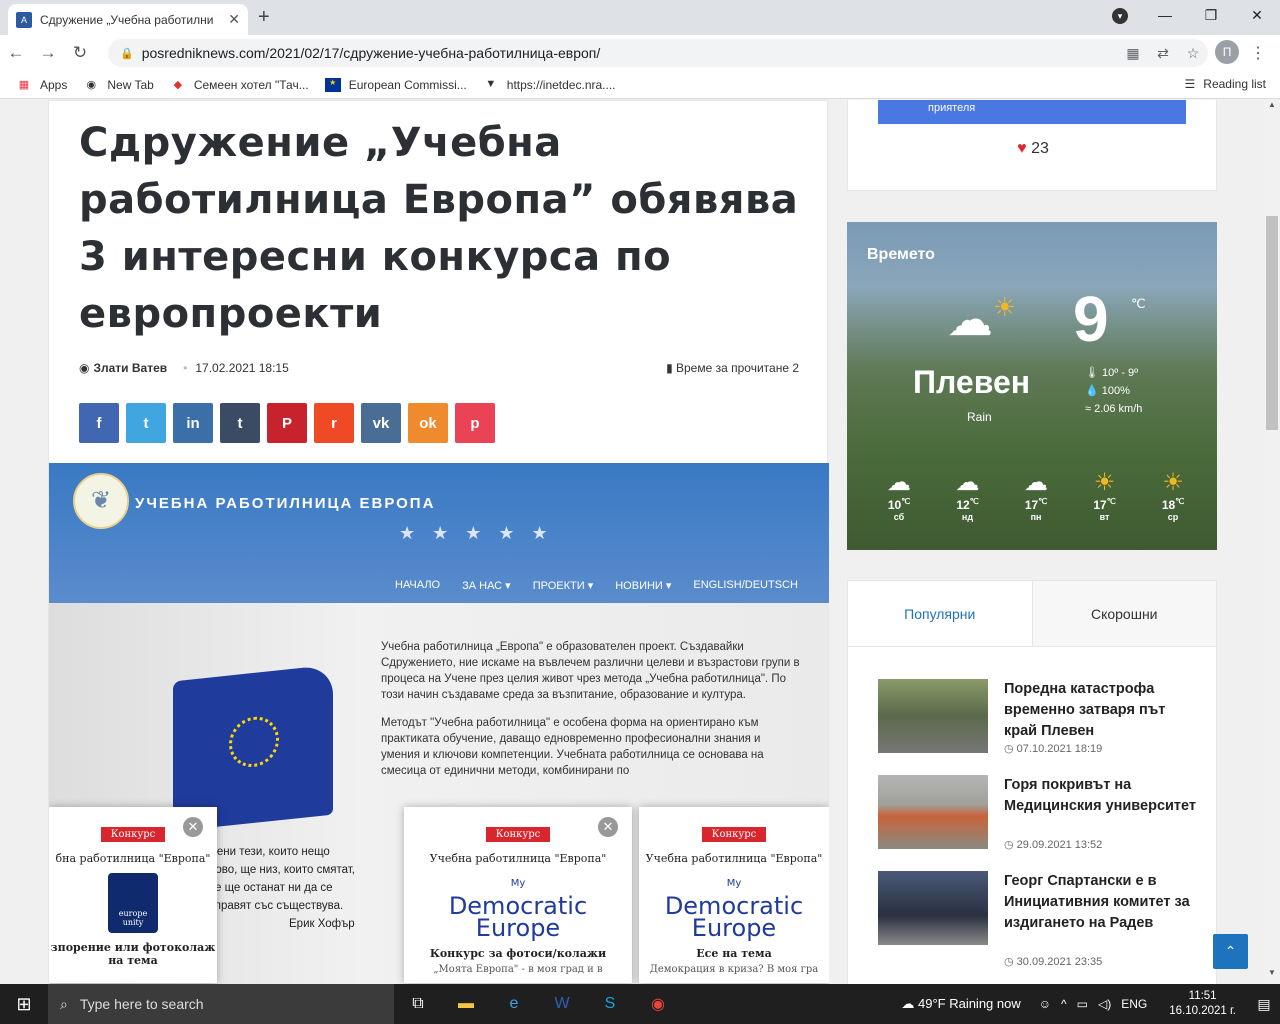  Describe the element at coordinates (643, 586) in the screenshot. I see `hero-menu-item: НОВИНИ ▾` at that location.